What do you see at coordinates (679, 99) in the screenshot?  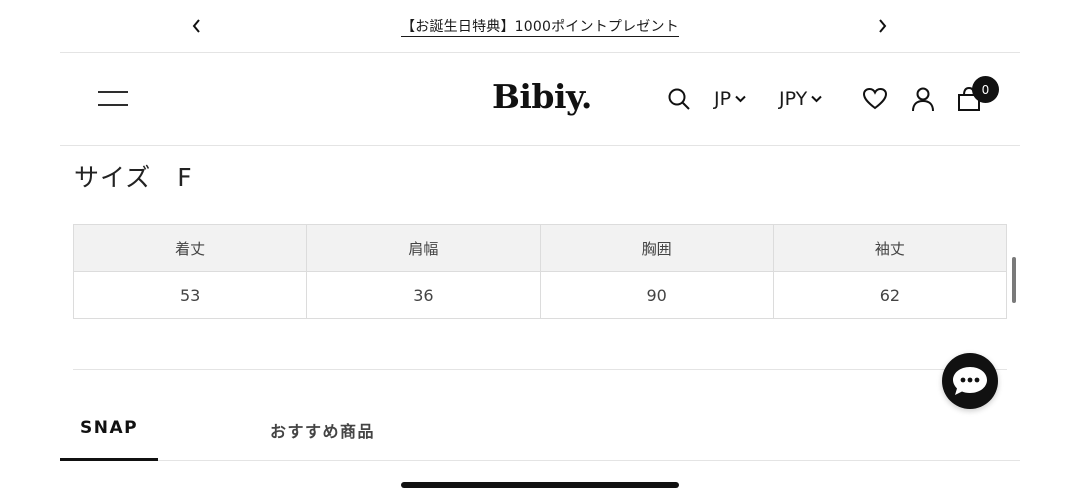 I see `search-icon` at bounding box center [679, 99].